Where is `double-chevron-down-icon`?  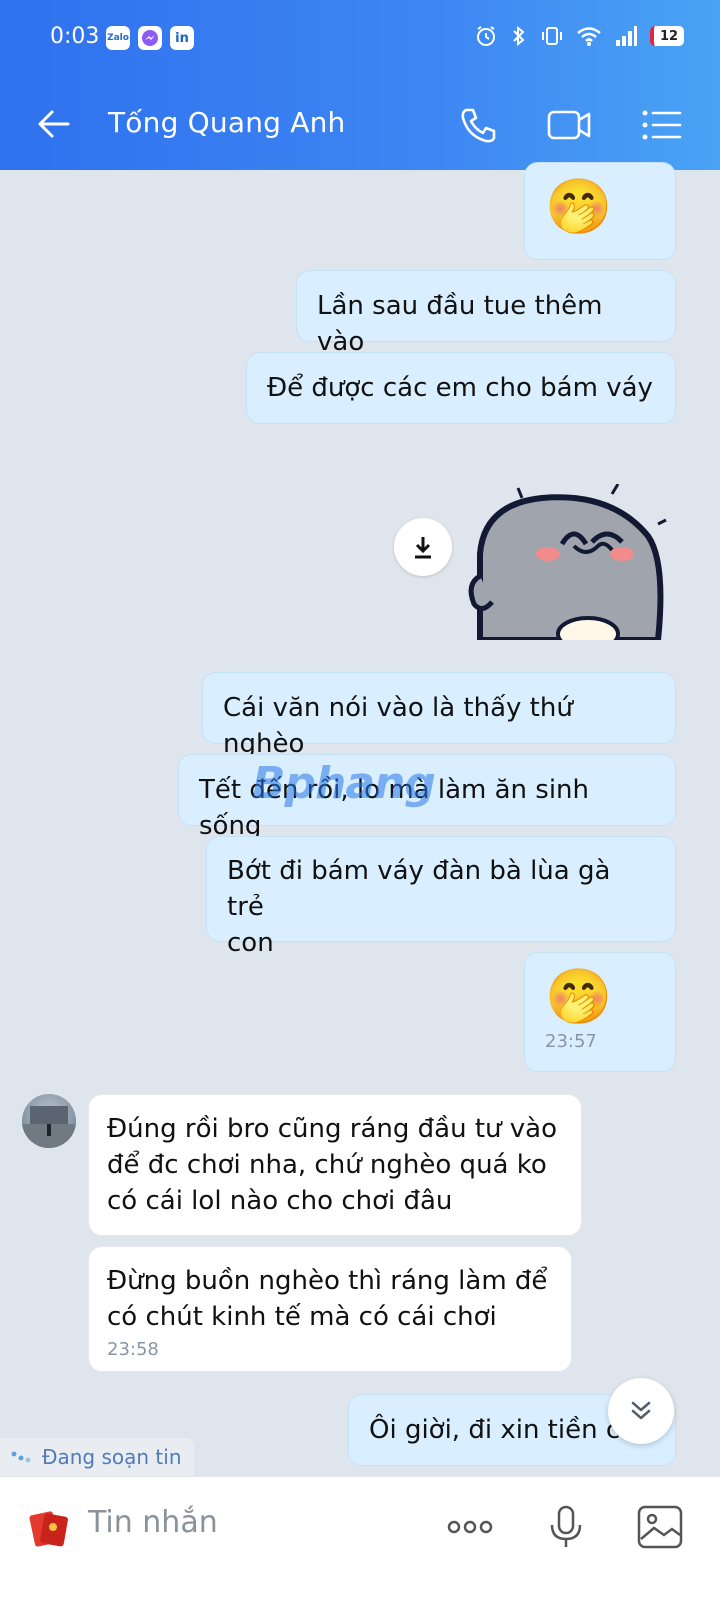 double-chevron-down-icon is located at coordinates (641, 1410).